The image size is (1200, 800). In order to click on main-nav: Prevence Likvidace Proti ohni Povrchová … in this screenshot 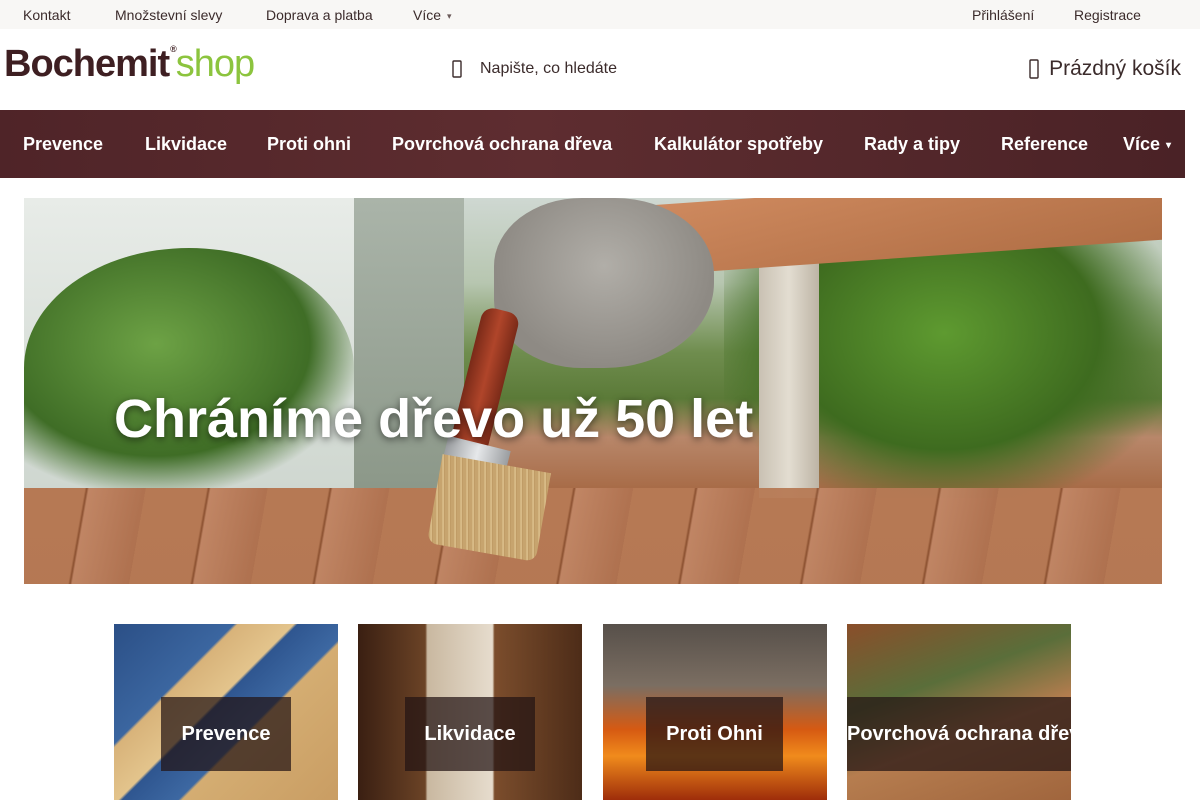, I will do `click(592, 144)`.